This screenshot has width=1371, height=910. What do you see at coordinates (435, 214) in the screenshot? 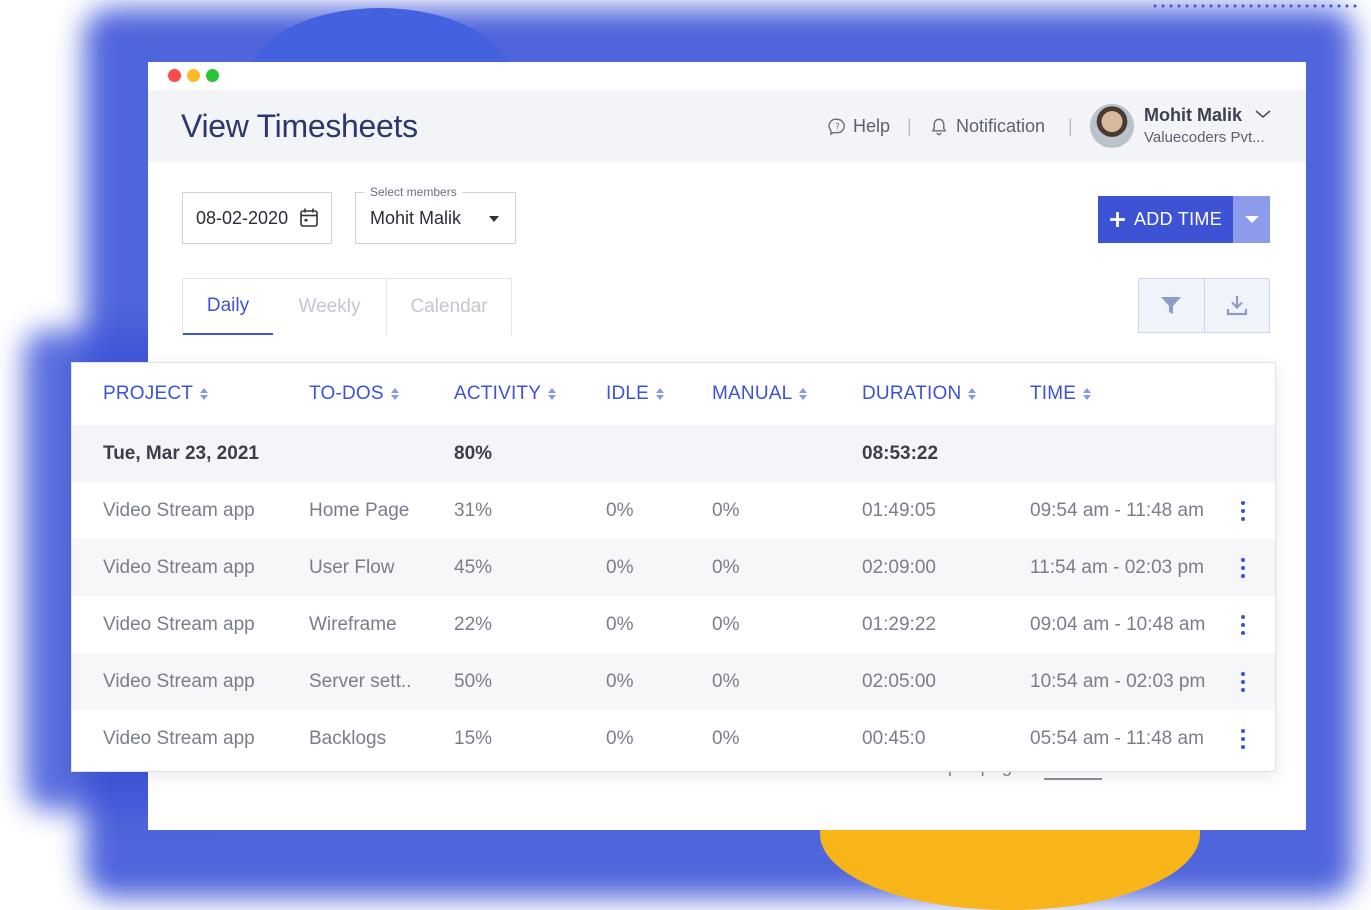
I see `members-select: Select members Mohit Malik` at bounding box center [435, 214].